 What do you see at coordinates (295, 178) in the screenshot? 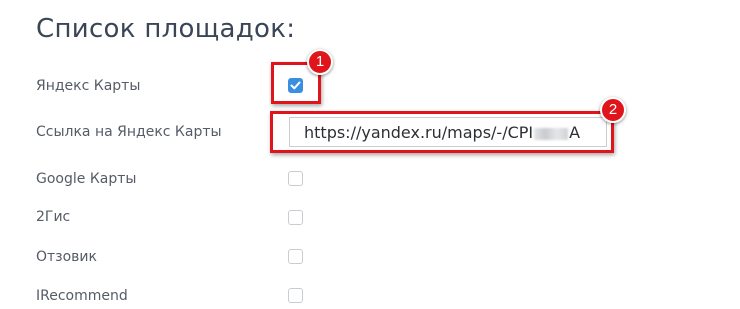
I see `checkbox-google-maps` at bounding box center [295, 178].